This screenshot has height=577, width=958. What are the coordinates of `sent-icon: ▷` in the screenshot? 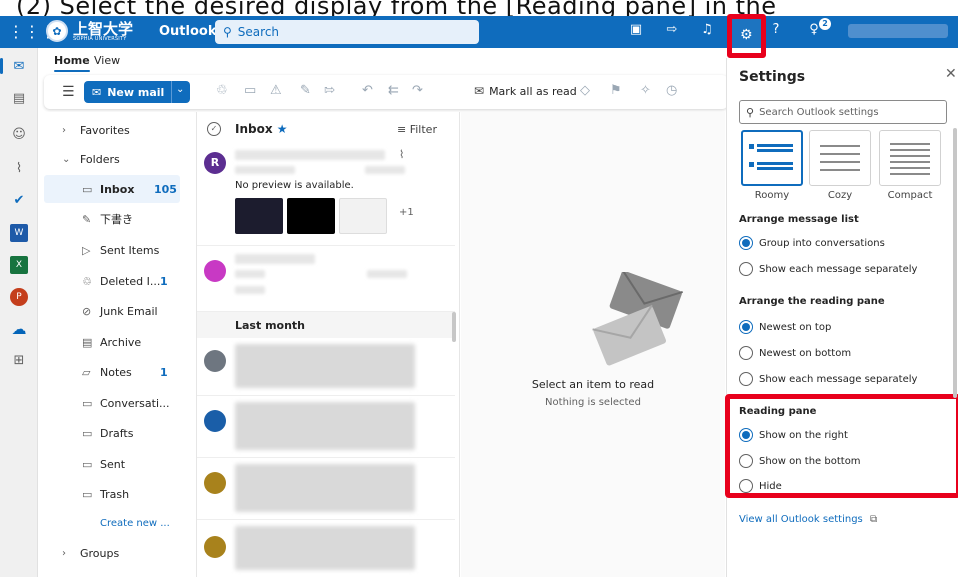 It's located at (86, 250).